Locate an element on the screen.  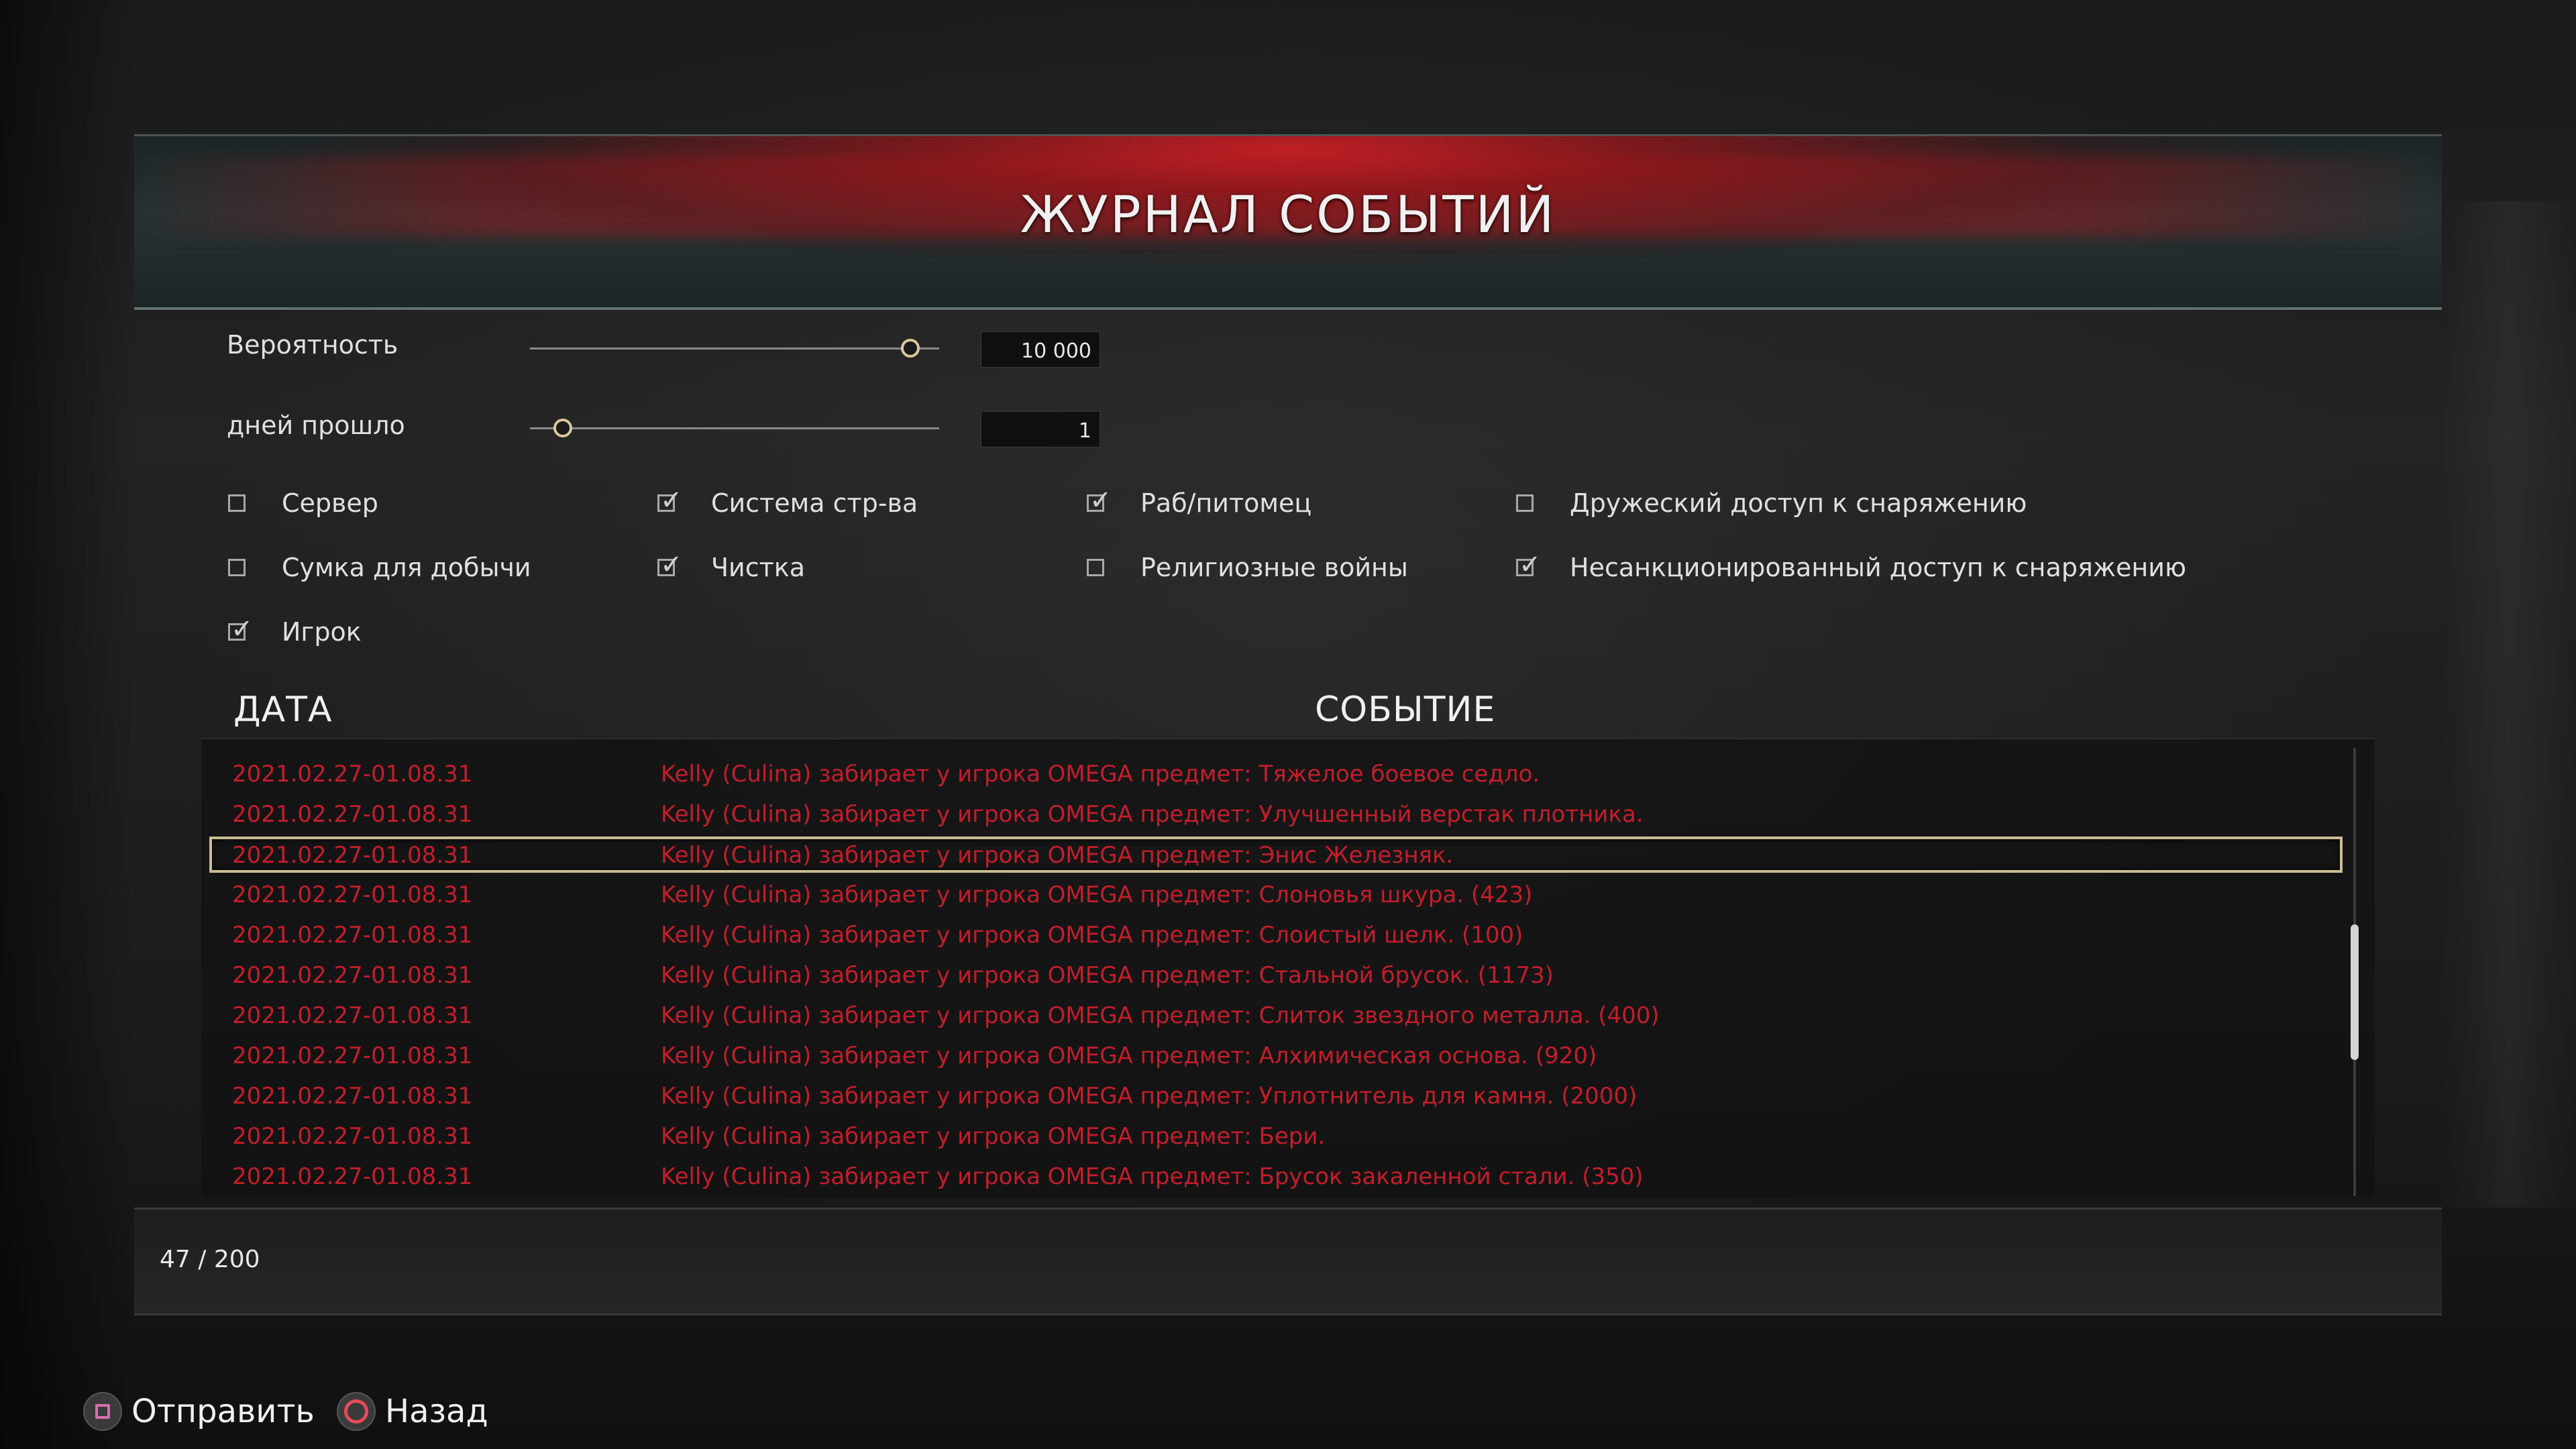
probability-value-field: 10 000 is located at coordinates (1040, 349).